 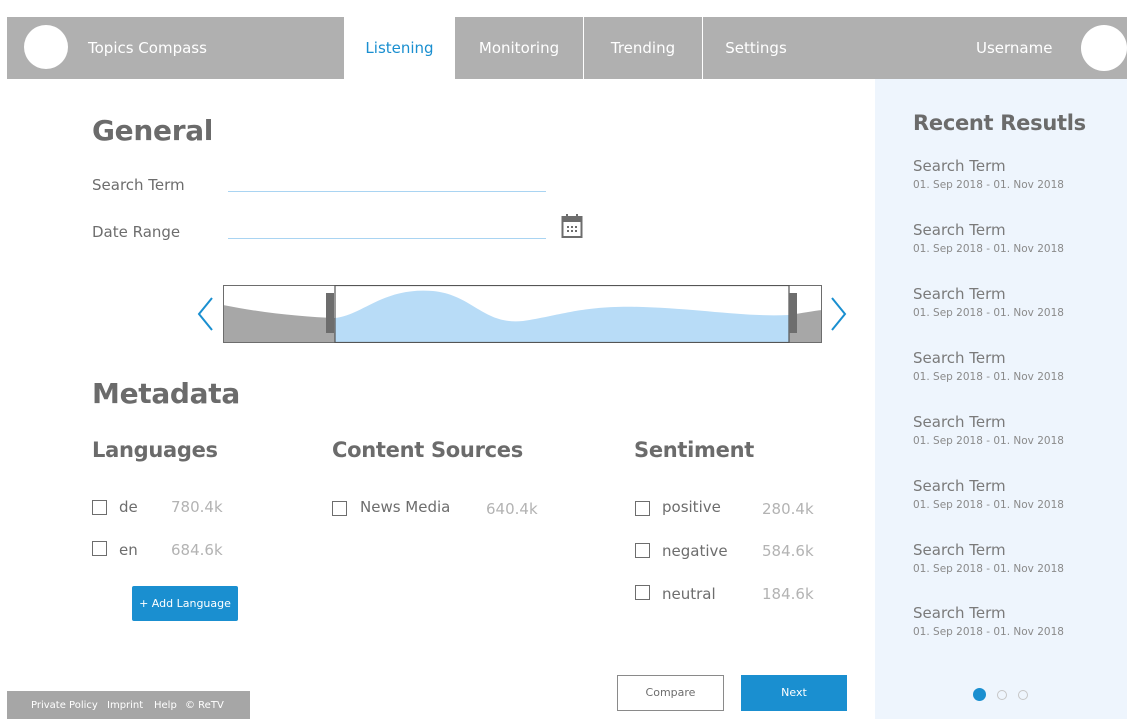 What do you see at coordinates (128, 507) in the screenshot?
I see `language-label: de` at bounding box center [128, 507].